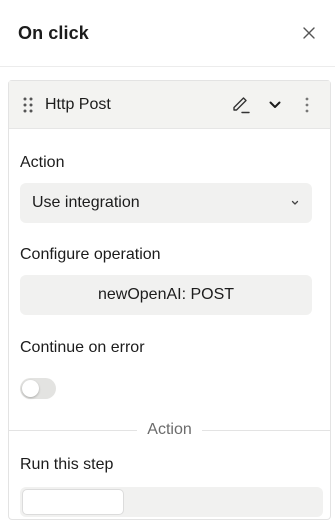  I want to click on step-header: Http Post, so click(169, 105).